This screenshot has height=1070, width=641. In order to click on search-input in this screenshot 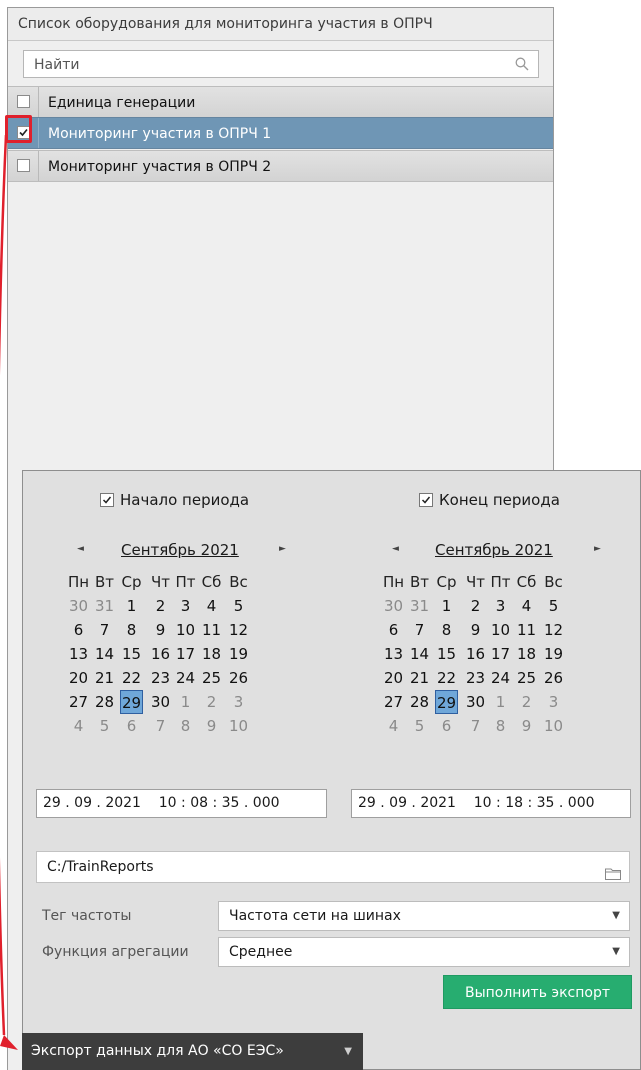, I will do `click(269, 65)`.